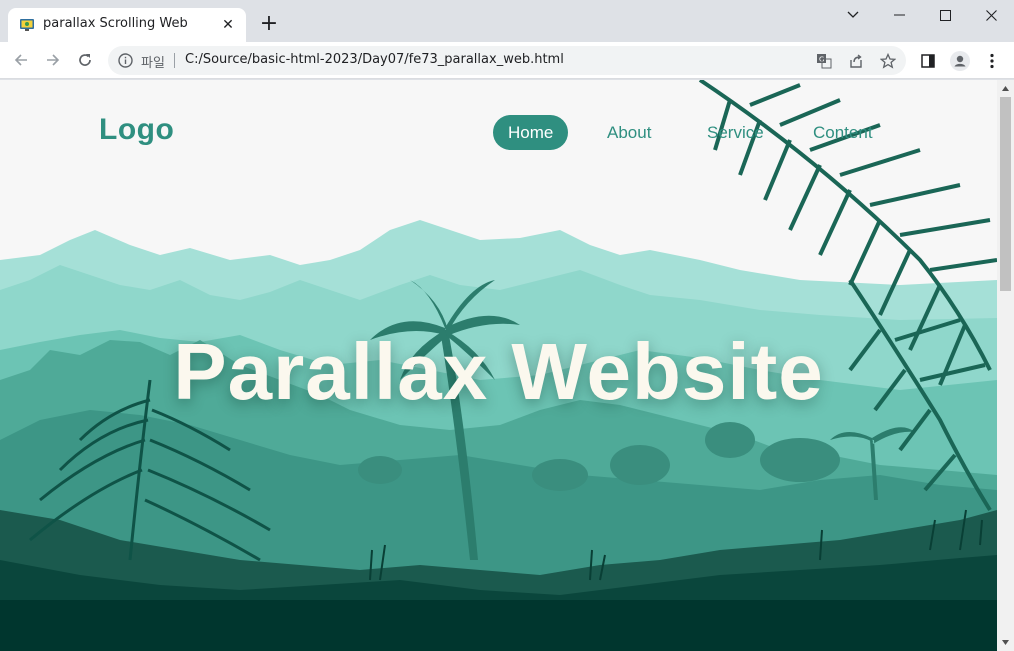  I want to click on browser-tab: parallax Scrolling Web ✕, so click(127, 25).